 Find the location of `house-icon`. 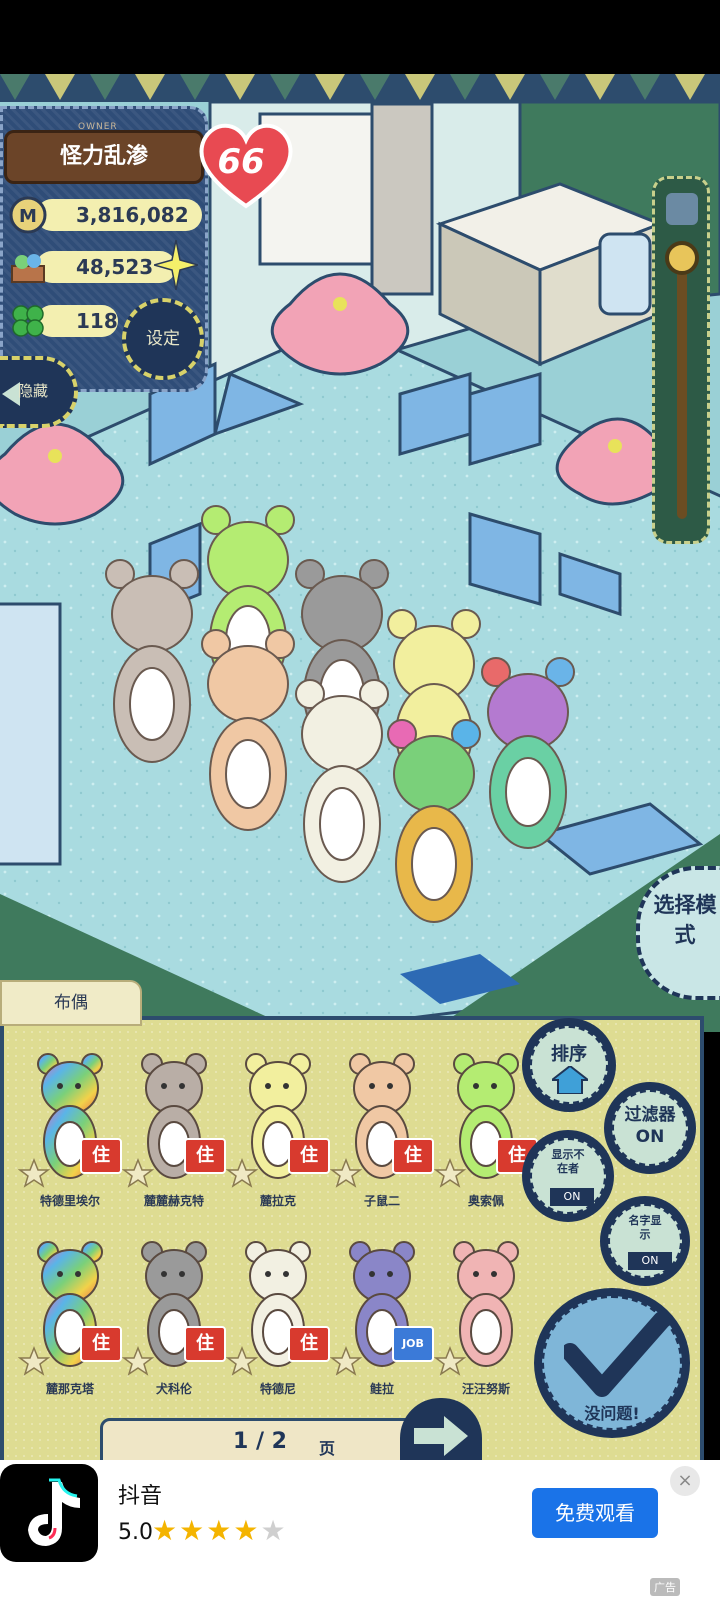

house-icon is located at coordinates (570, 1080).